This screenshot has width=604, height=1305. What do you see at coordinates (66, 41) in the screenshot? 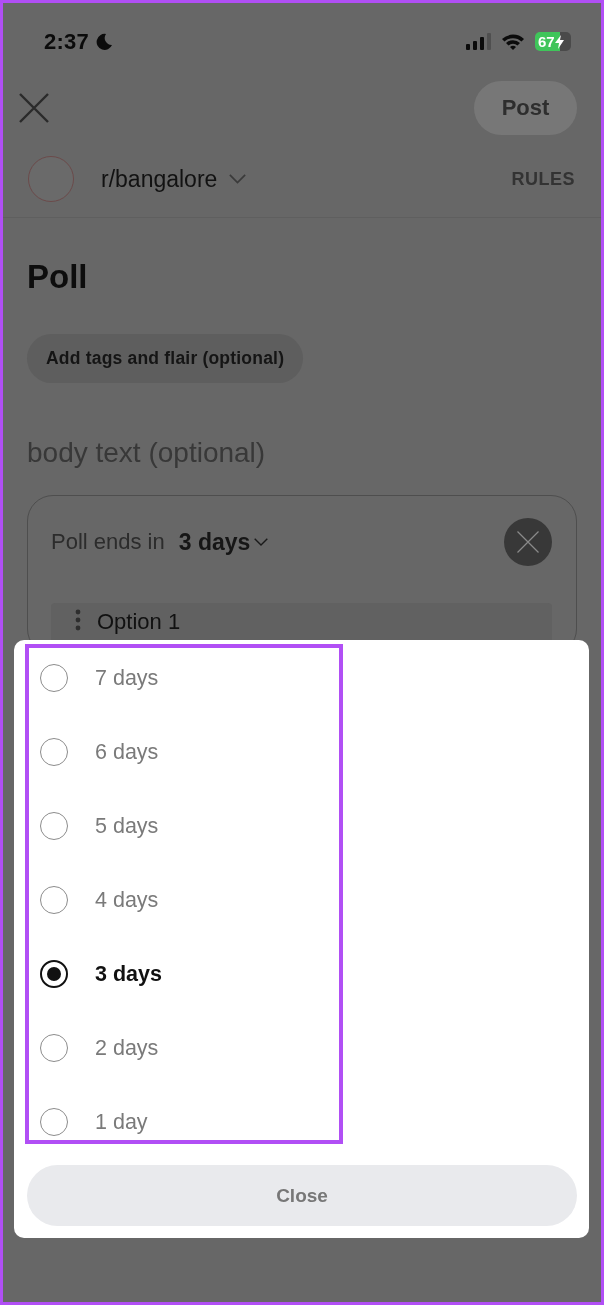
I see `status-time: 2:37` at bounding box center [66, 41].